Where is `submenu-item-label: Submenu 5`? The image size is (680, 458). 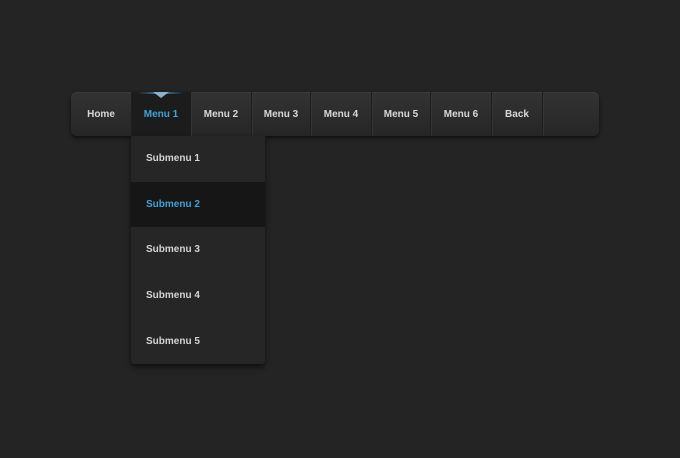 submenu-item-label: Submenu 5 is located at coordinates (173, 341).